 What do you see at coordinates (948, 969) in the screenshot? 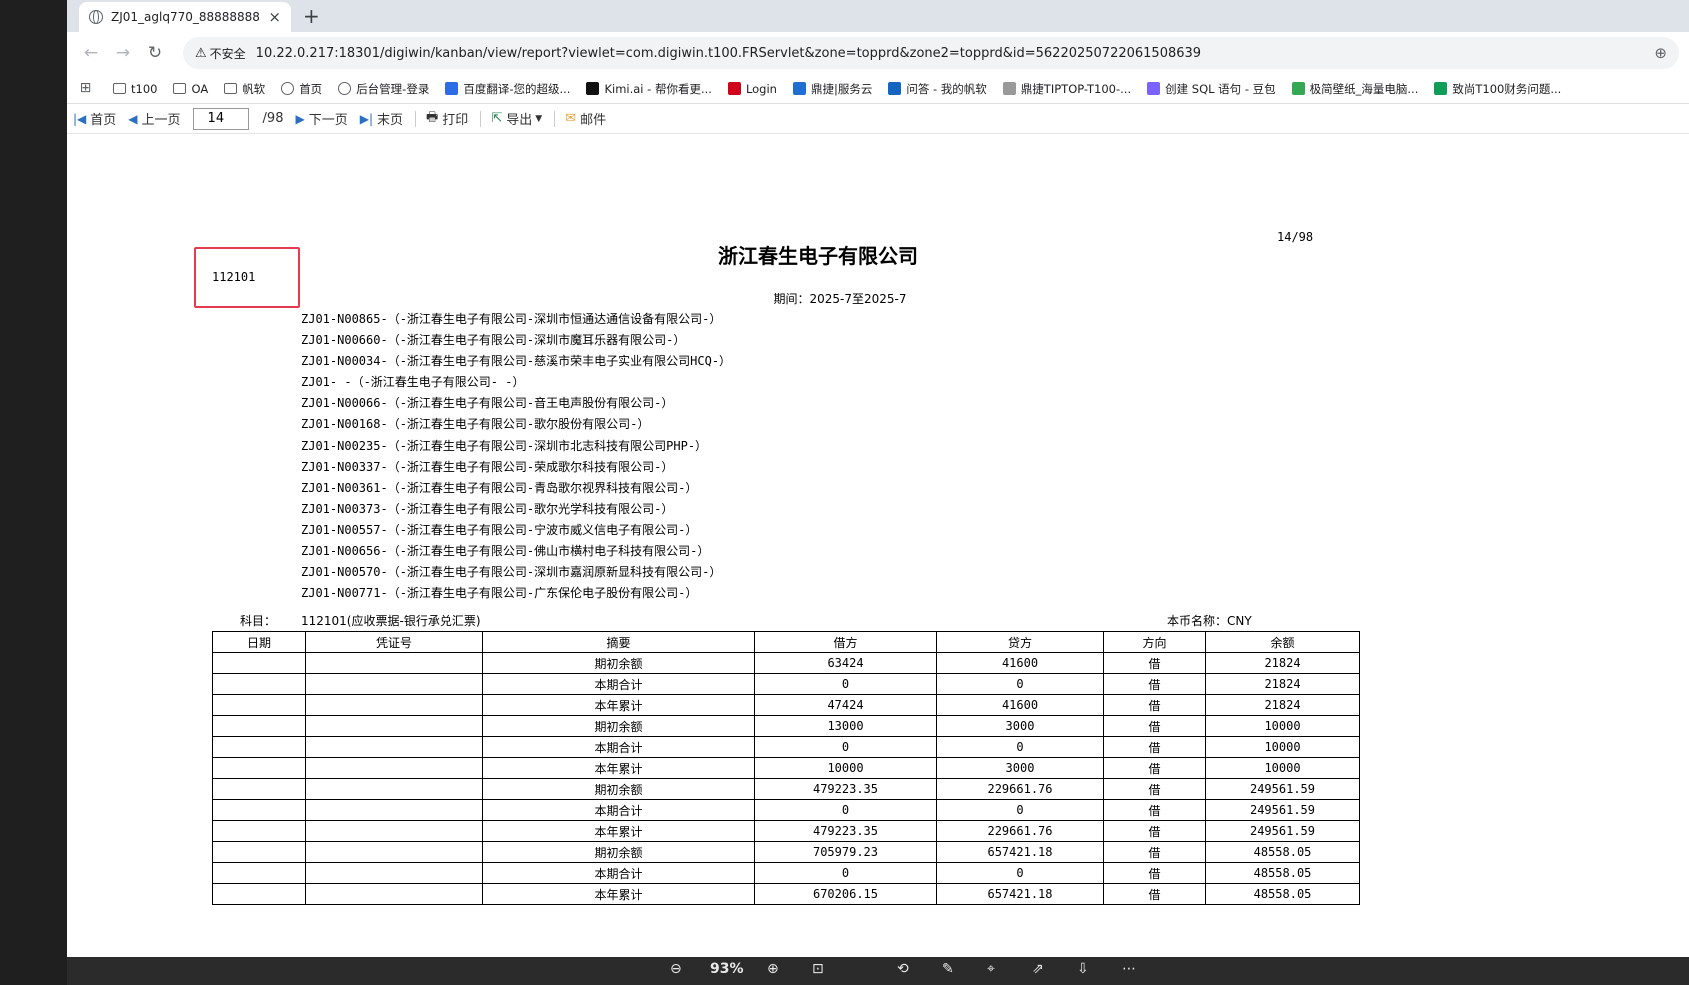
I see `pen-icon: ✎` at bounding box center [948, 969].